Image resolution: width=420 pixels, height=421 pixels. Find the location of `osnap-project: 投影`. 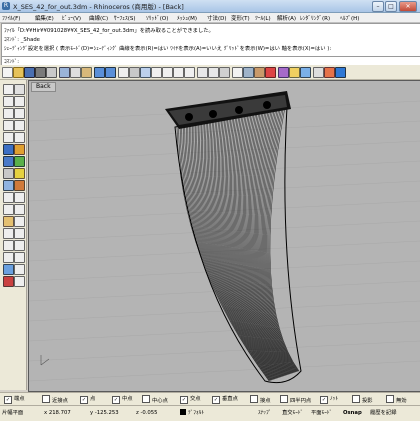

osnap-project: 投影 is located at coordinates (362, 399).